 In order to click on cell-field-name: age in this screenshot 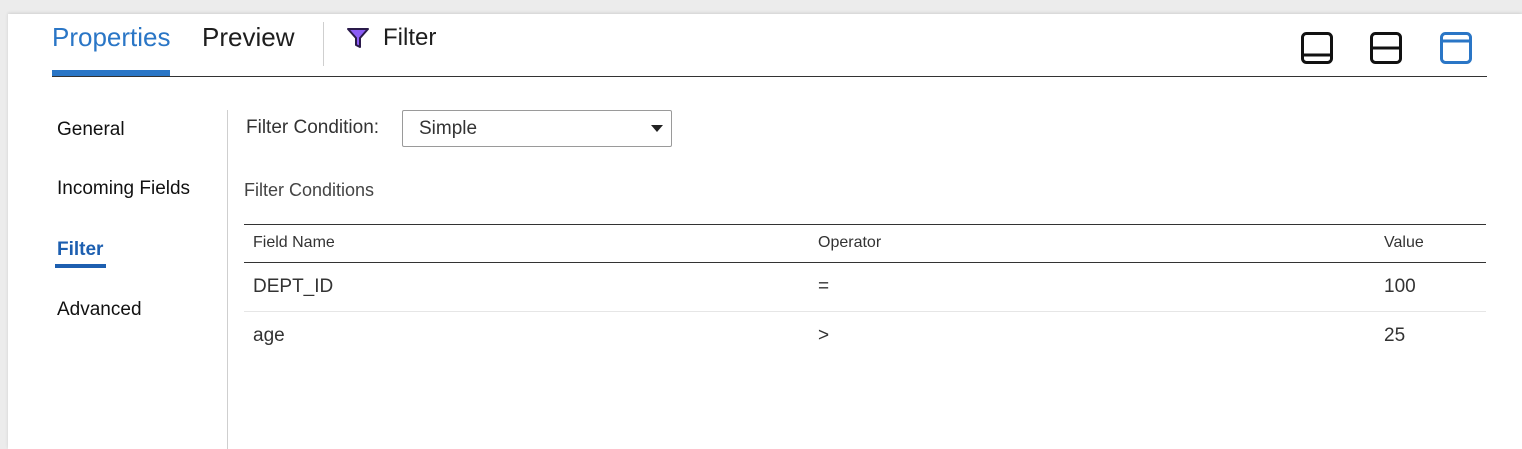, I will do `click(269, 335)`.